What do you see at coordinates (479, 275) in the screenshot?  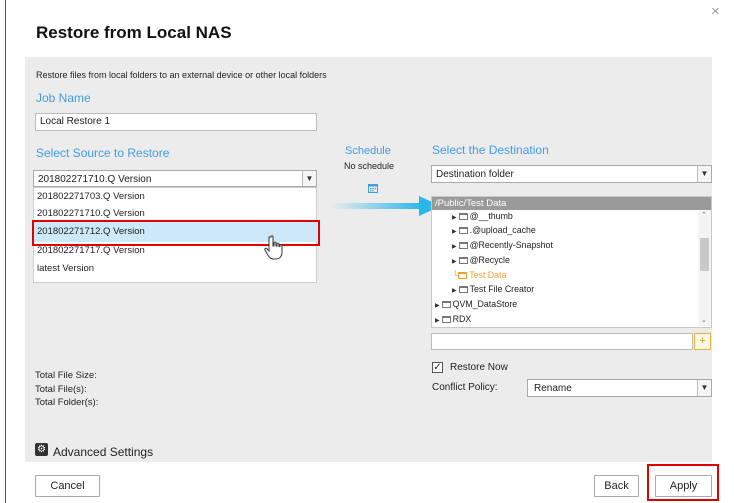 I see `tree-item-selected: └ Test Data` at bounding box center [479, 275].